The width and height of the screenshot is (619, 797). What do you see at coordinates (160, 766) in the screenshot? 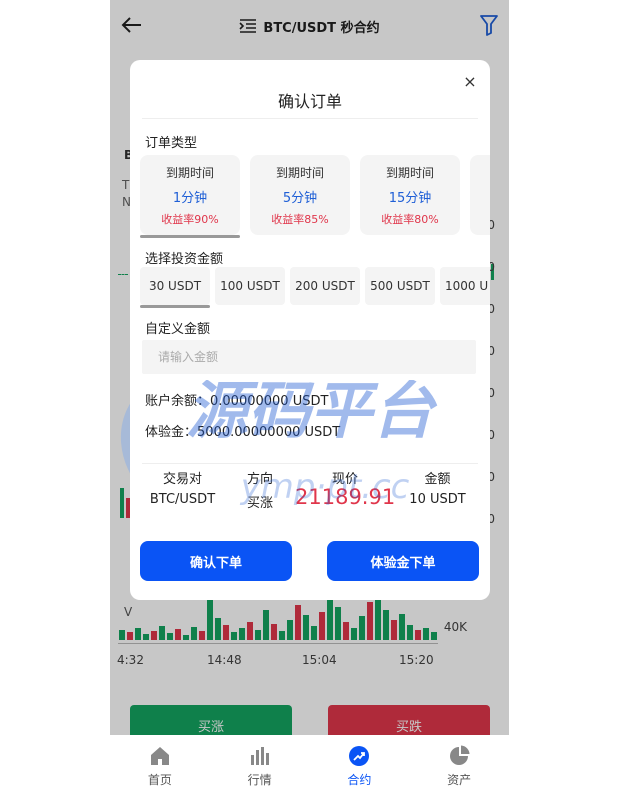
I see `nav-home: 首页` at bounding box center [160, 766].